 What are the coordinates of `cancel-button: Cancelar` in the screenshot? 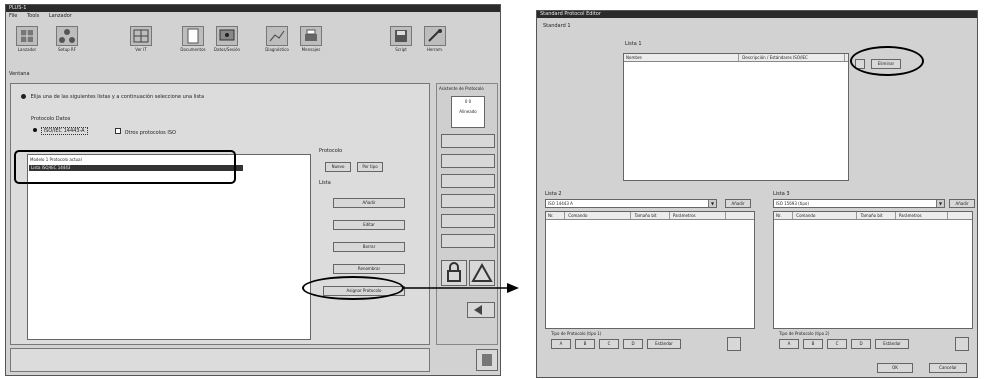 It's located at (948, 368).